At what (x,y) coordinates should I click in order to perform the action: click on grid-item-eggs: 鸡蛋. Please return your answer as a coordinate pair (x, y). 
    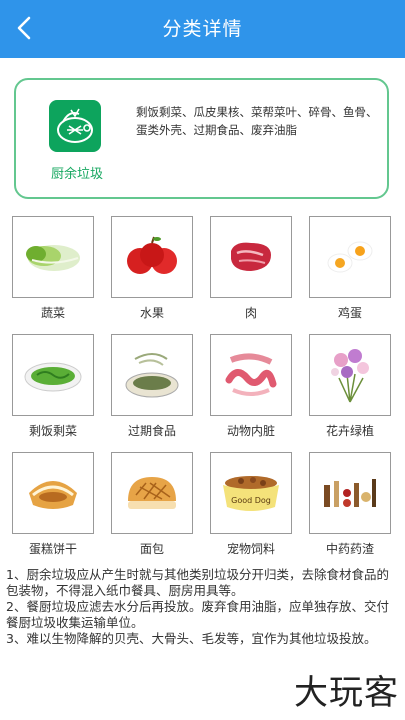
    Looking at the image, I should click on (350, 271).